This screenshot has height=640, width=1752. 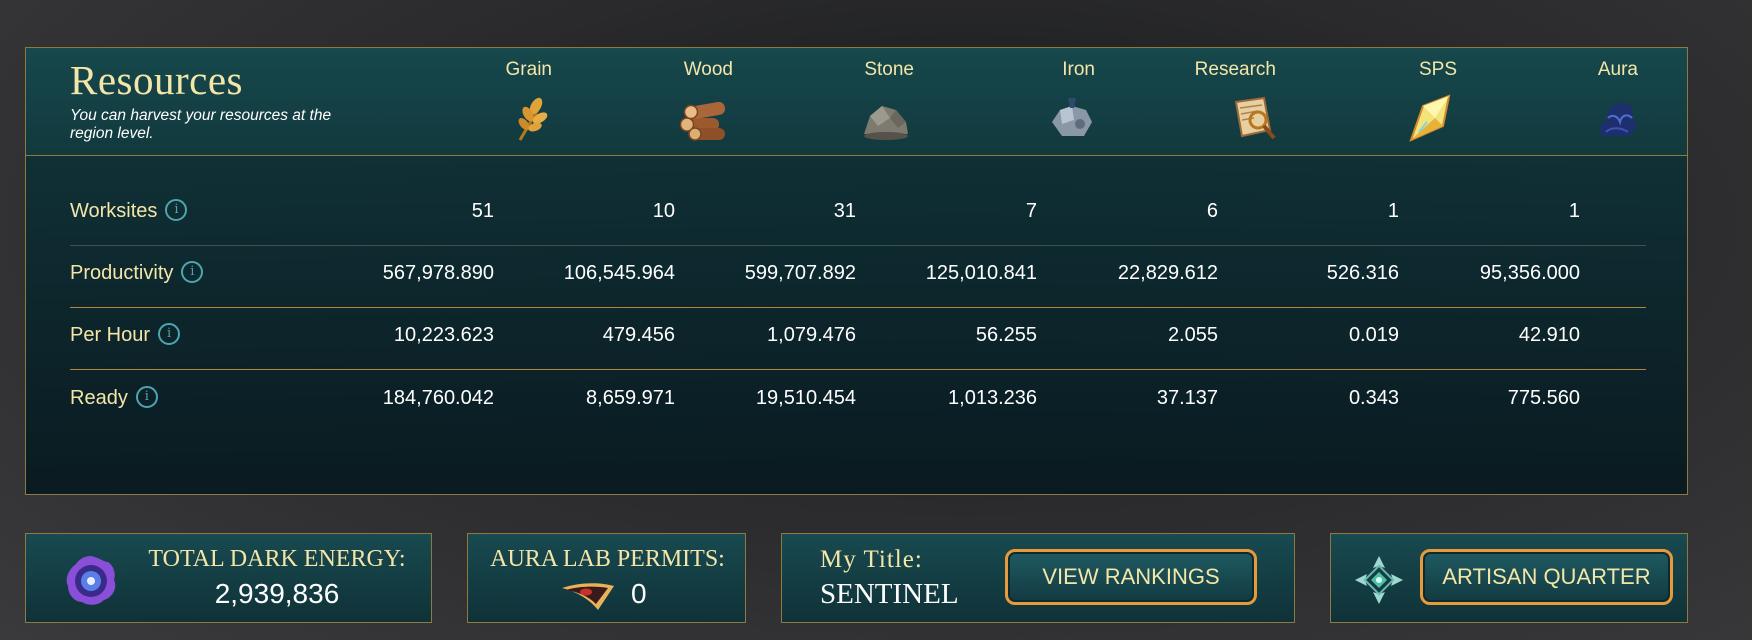 What do you see at coordinates (1216, 102) in the screenshot?
I see `column-research: Research` at bounding box center [1216, 102].